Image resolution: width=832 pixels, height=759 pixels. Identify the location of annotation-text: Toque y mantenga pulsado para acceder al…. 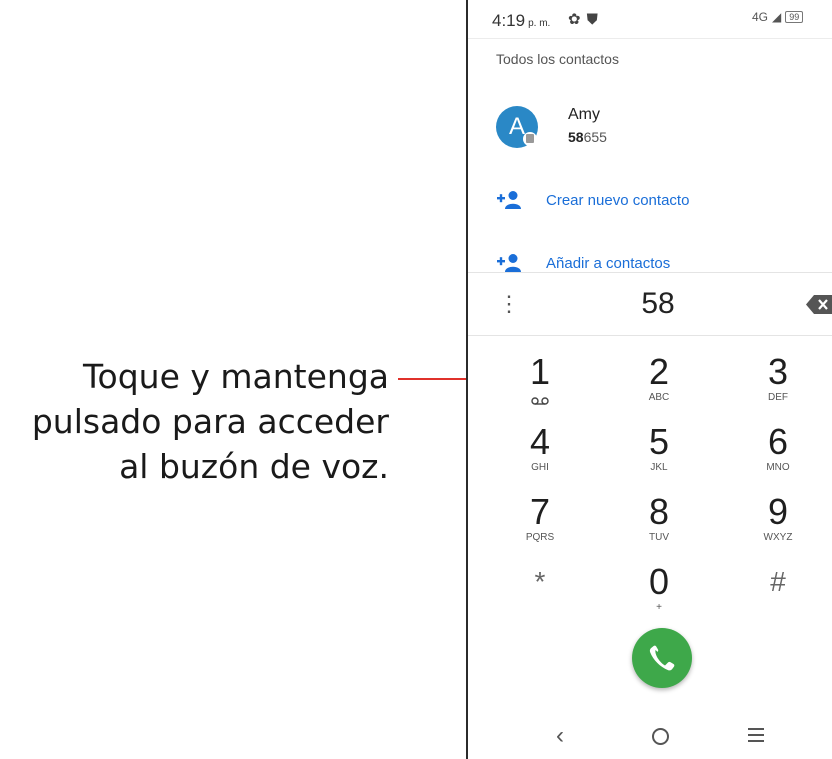
(194, 421).